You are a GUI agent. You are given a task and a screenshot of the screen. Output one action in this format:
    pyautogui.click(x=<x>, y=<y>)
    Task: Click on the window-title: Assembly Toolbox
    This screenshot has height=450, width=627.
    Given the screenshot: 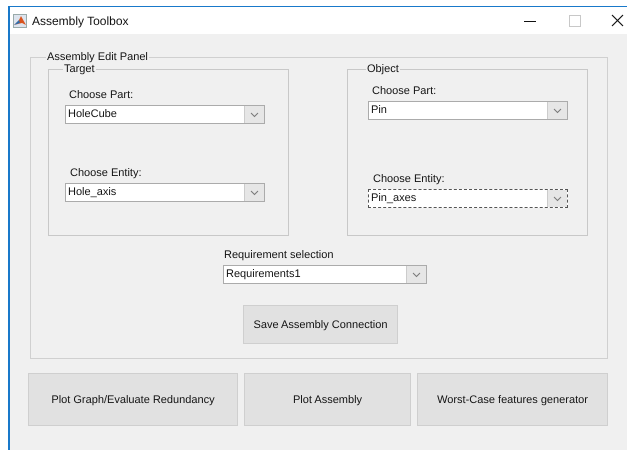 What is the action you would take?
    pyautogui.click(x=80, y=21)
    